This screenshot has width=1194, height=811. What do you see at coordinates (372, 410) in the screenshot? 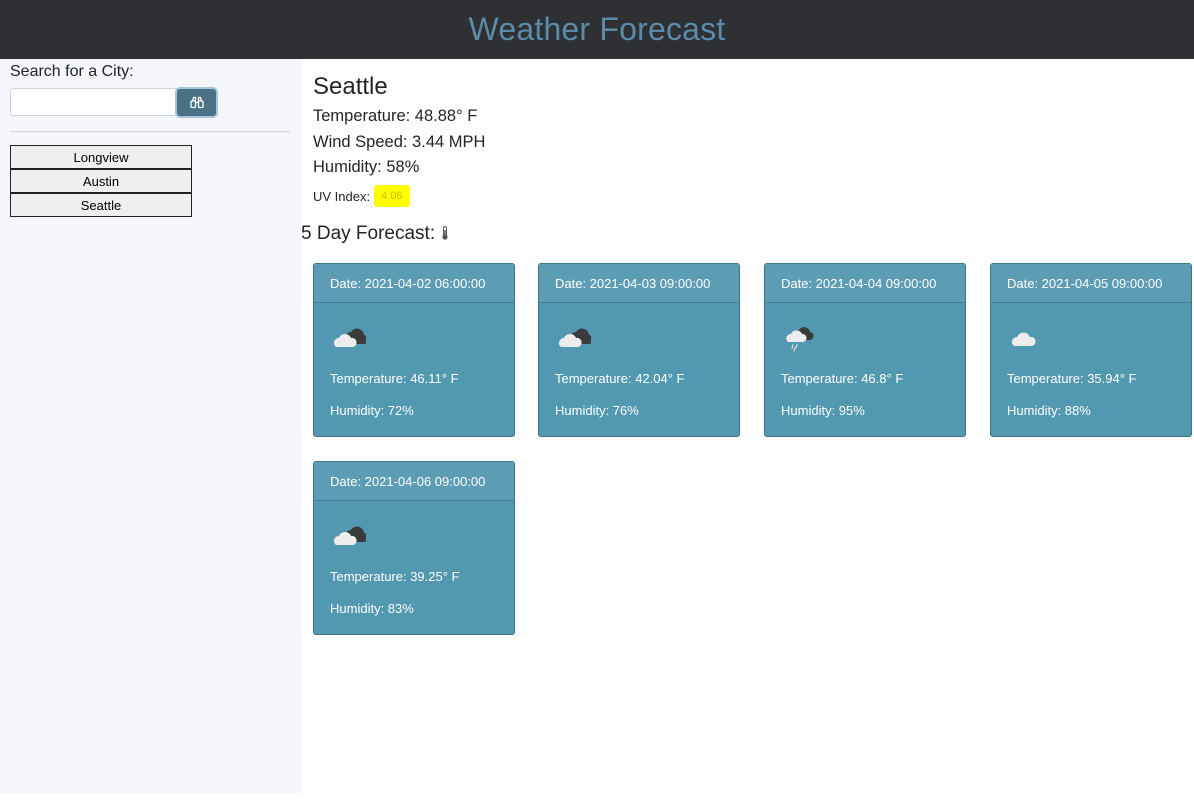
I see `forecast-card-humidity: Humidity: 72%` at bounding box center [372, 410].